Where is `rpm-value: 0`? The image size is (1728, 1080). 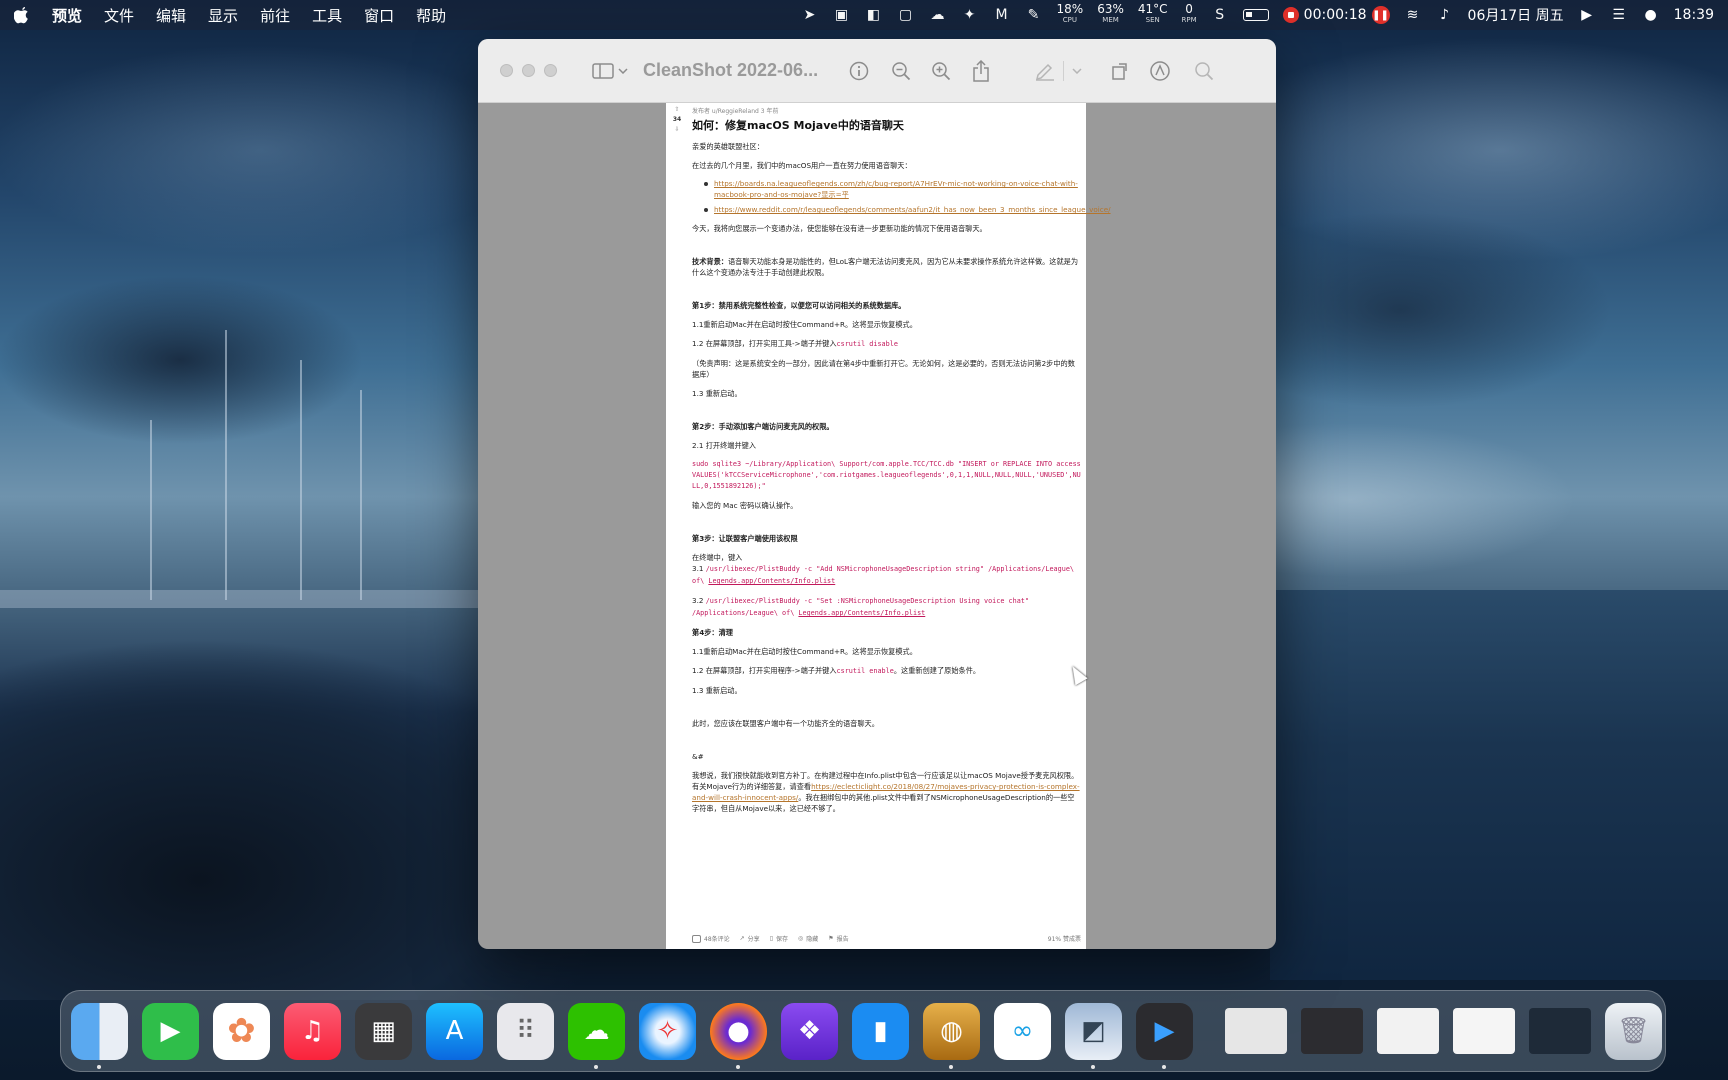 rpm-value: 0 is located at coordinates (1189, 9).